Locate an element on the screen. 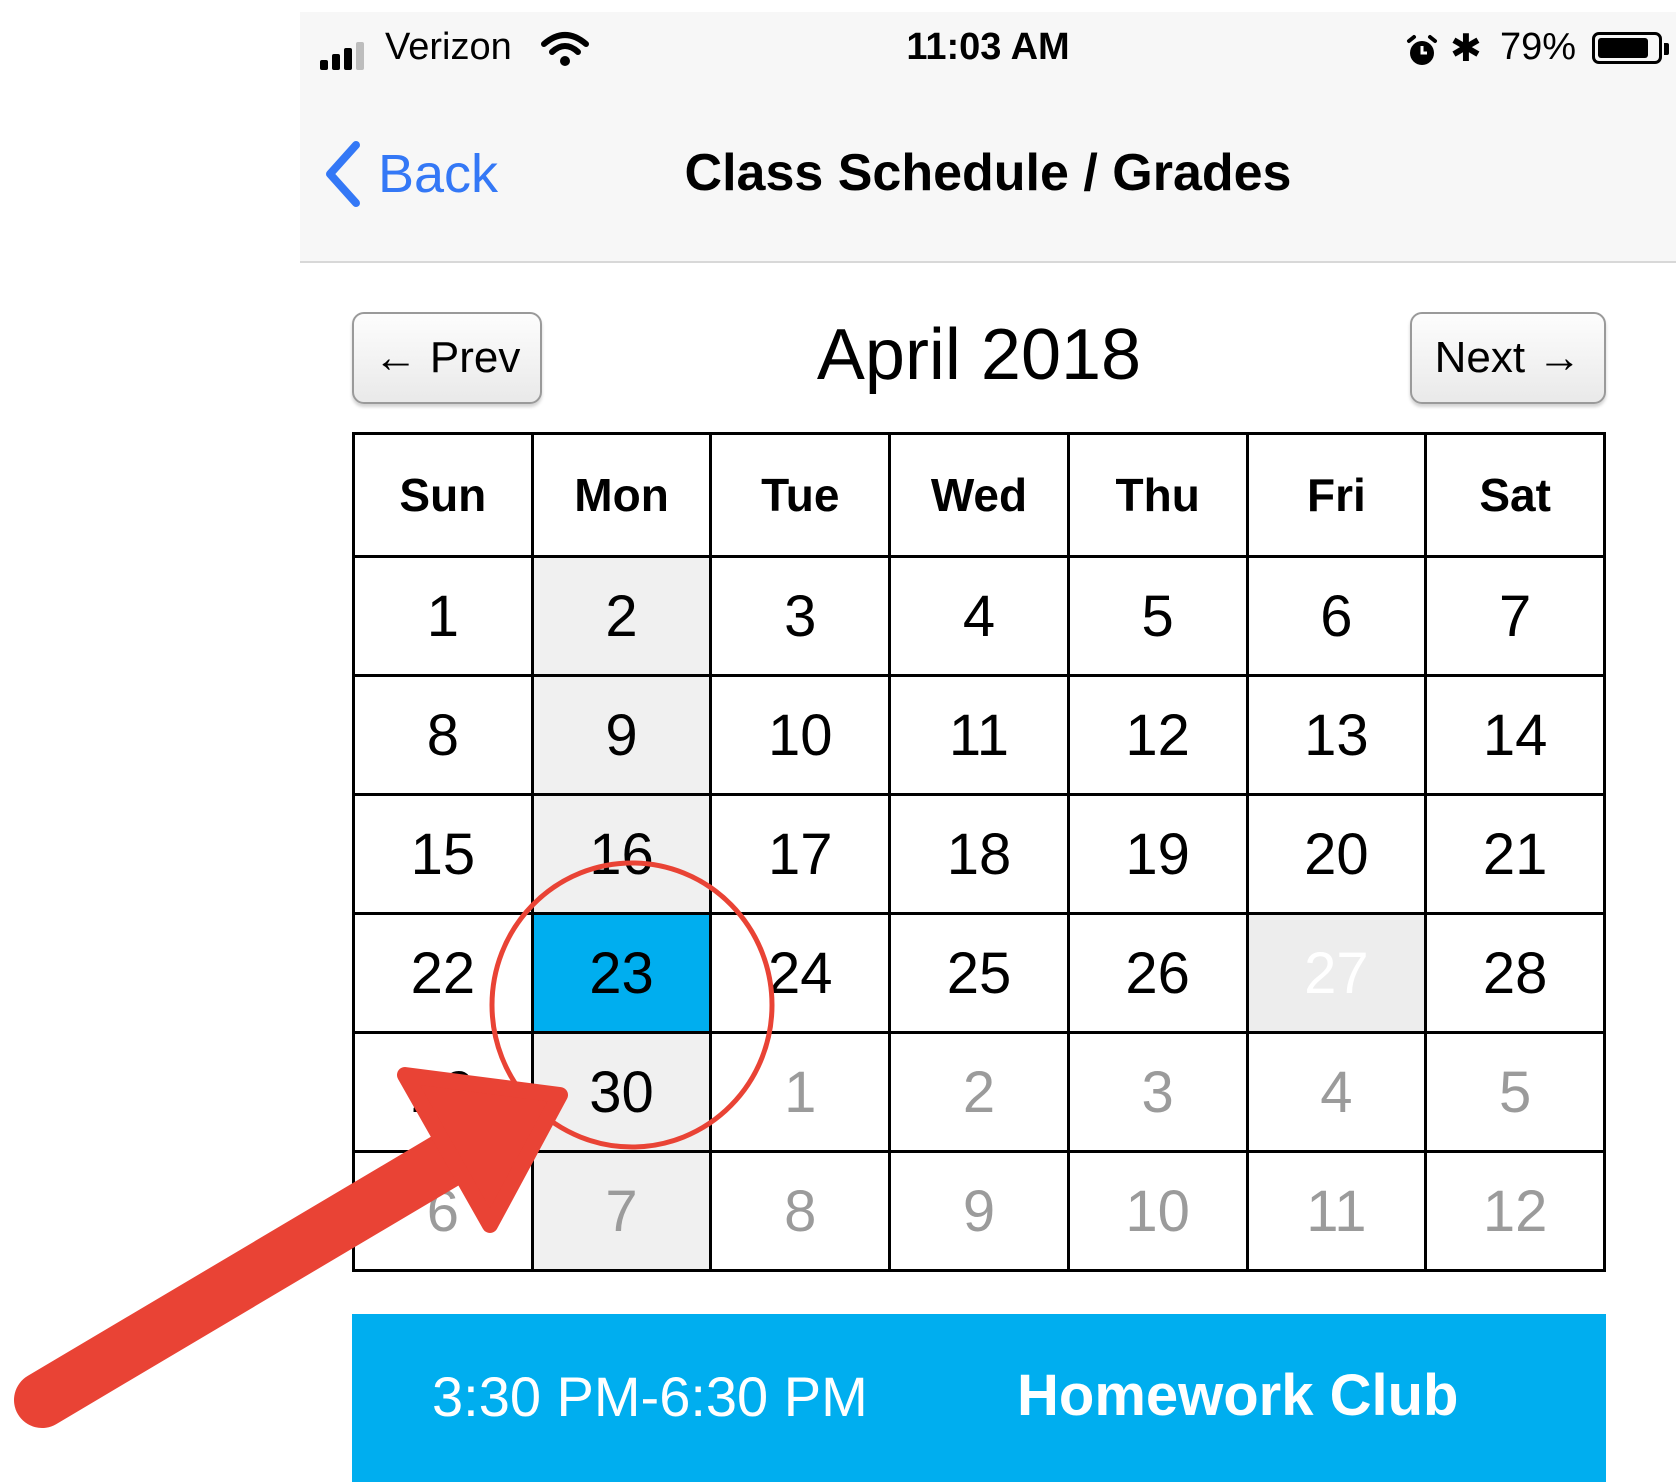 This screenshot has width=1676, height=1482. day-cell: 8 is located at coordinates (443, 735).